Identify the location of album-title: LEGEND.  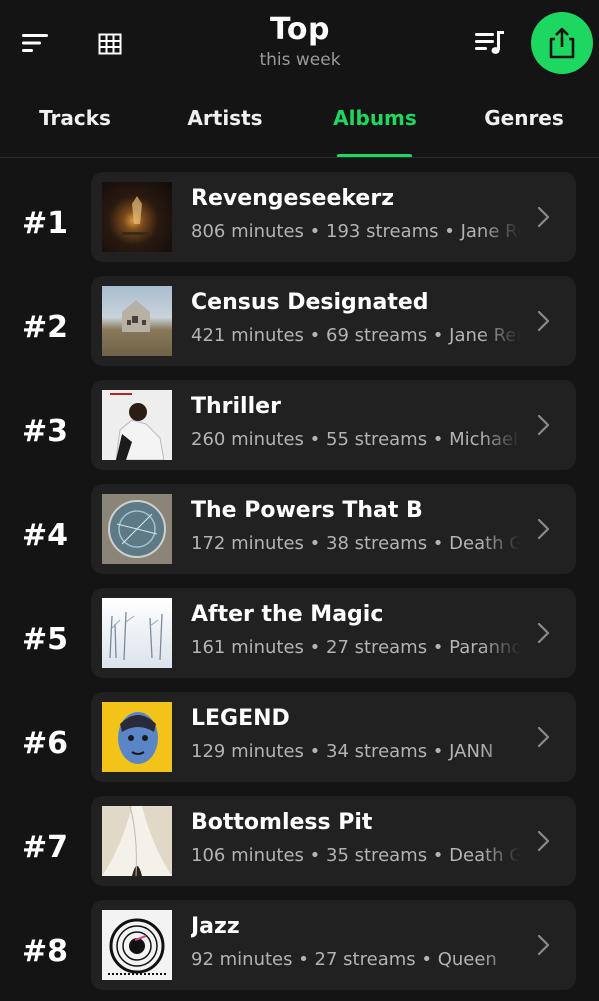
(240, 718).